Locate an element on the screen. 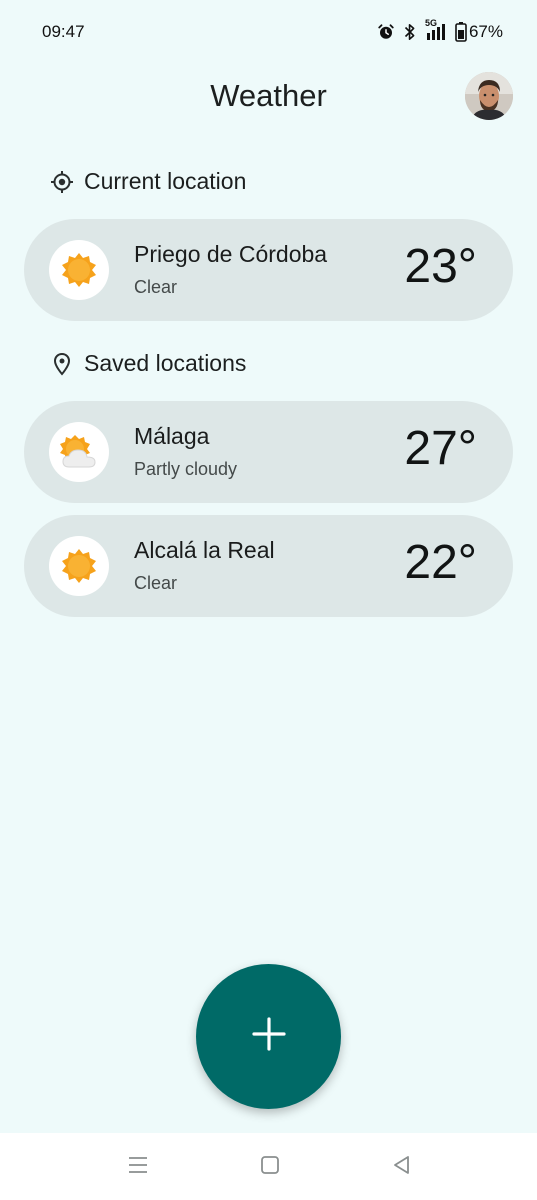  location-name: Priego de Córdoba is located at coordinates (231, 254).